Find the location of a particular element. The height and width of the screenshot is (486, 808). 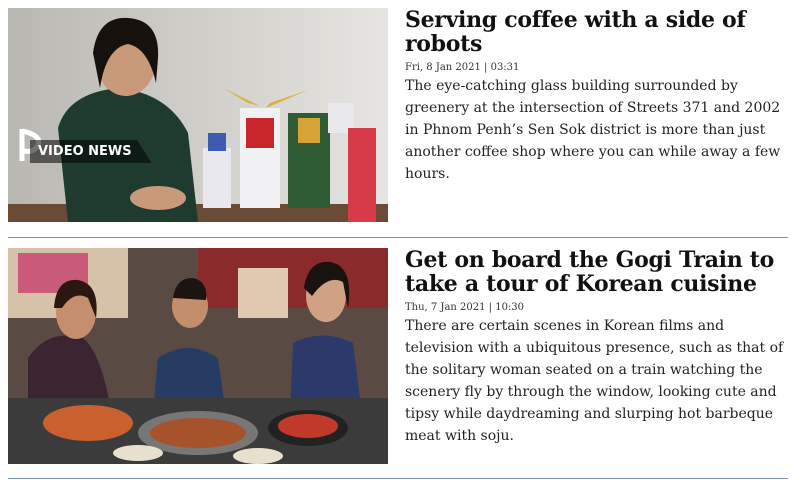

article-headline: Serving coffee with a side of robots is located at coordinates (600, 32).